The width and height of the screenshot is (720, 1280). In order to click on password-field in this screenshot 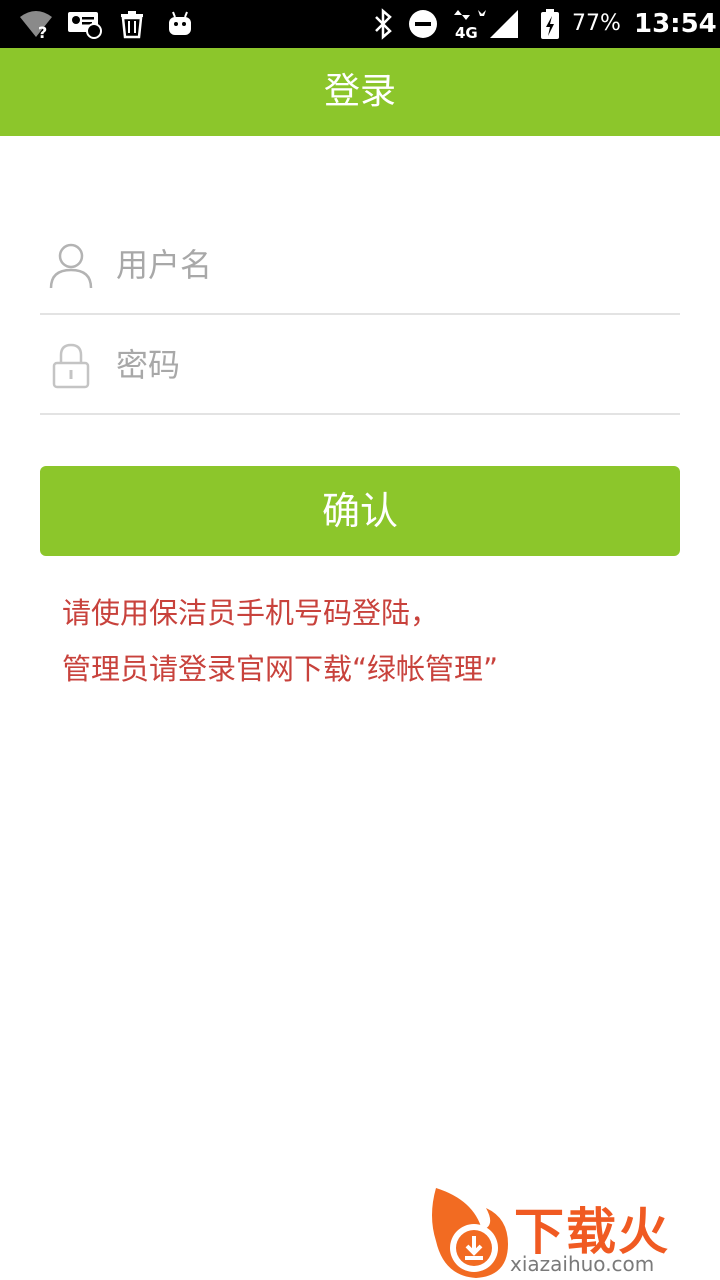, I will do `click(360, 365)`.